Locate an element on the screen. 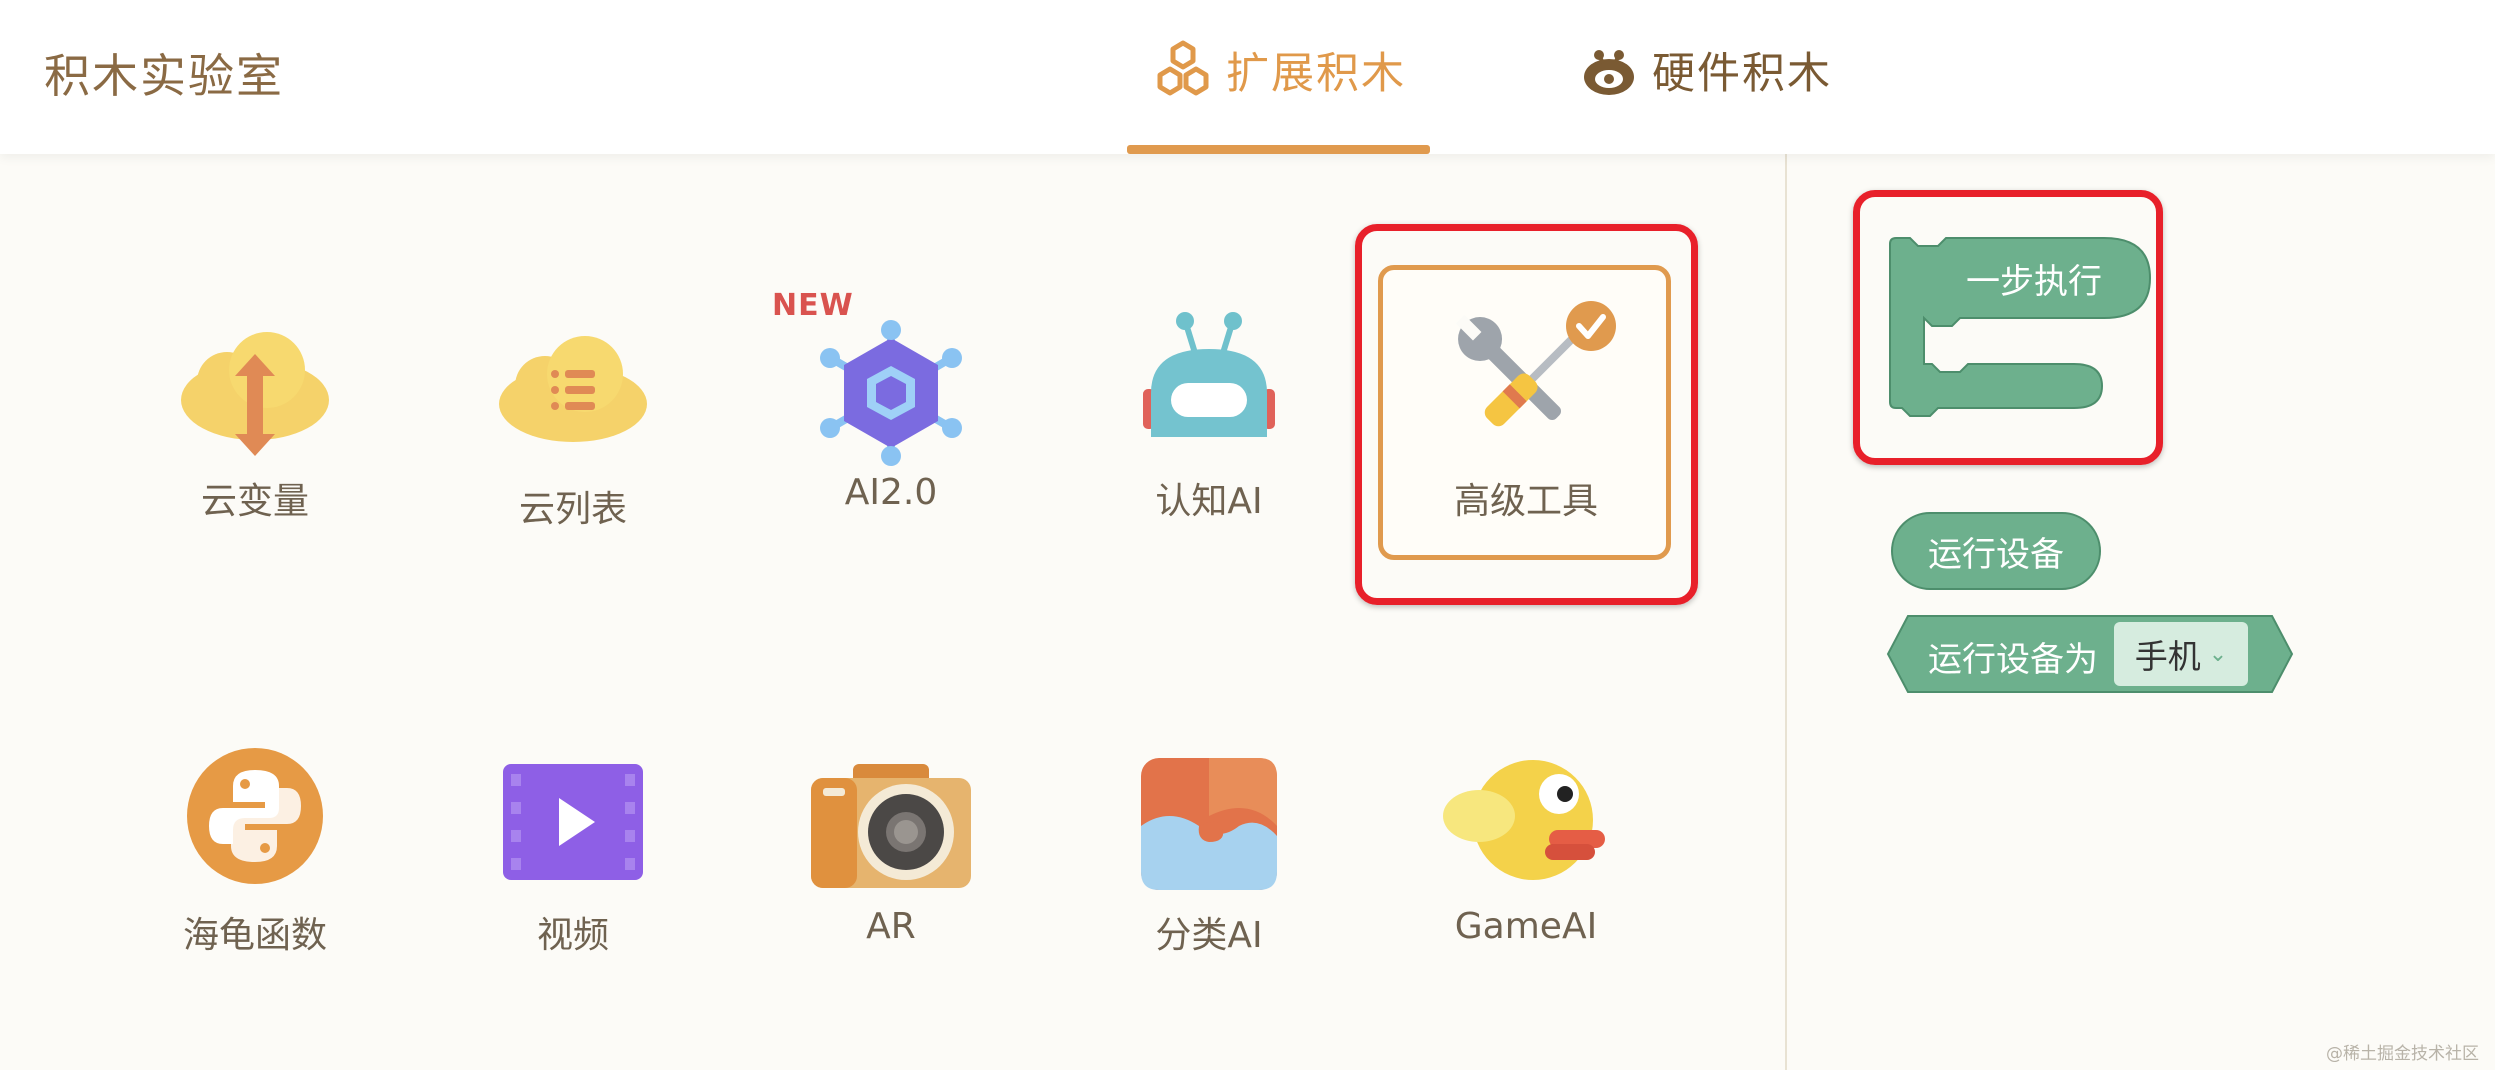 The height and width of the screenshot is (1070, 2495). extension-card-cognitive-ai: 认知AI is located at coordinates (1209, 450).